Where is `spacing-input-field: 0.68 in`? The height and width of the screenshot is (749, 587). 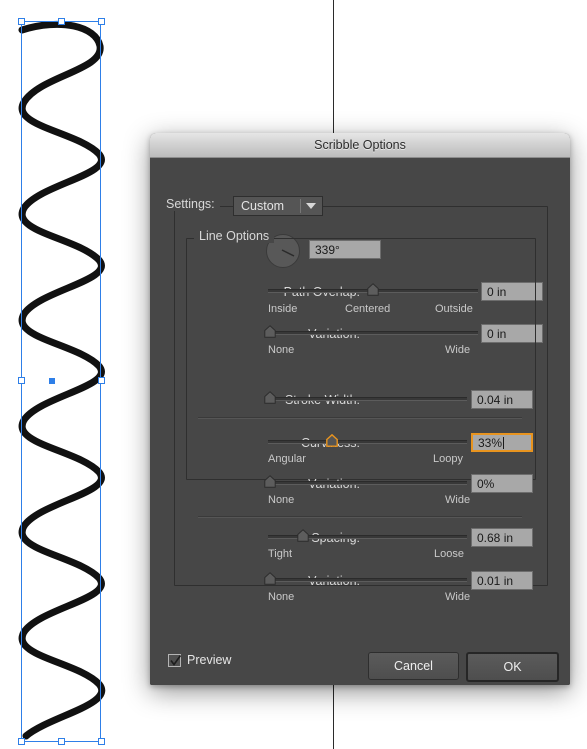
spacing-input-field: 0.68 in is located at coordinates (502, 537).